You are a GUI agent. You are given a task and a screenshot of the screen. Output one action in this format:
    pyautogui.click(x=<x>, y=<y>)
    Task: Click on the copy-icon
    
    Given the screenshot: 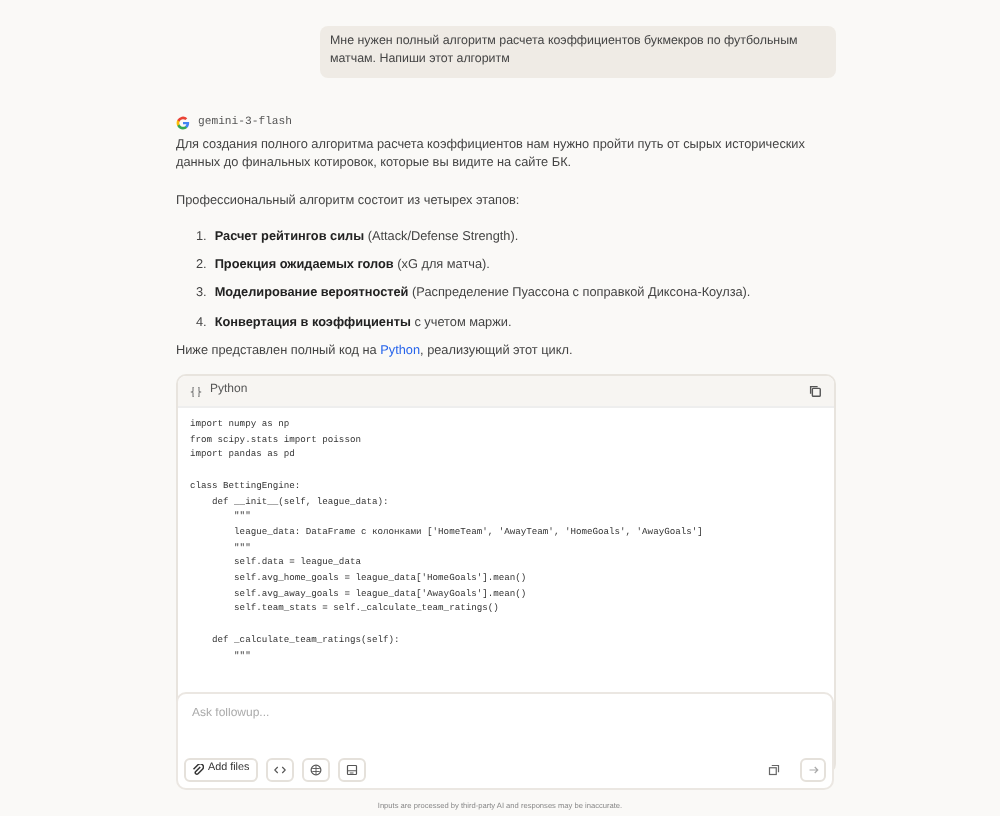 What is the action you would take?
    pyautogui.click(x=815, y=391)
    